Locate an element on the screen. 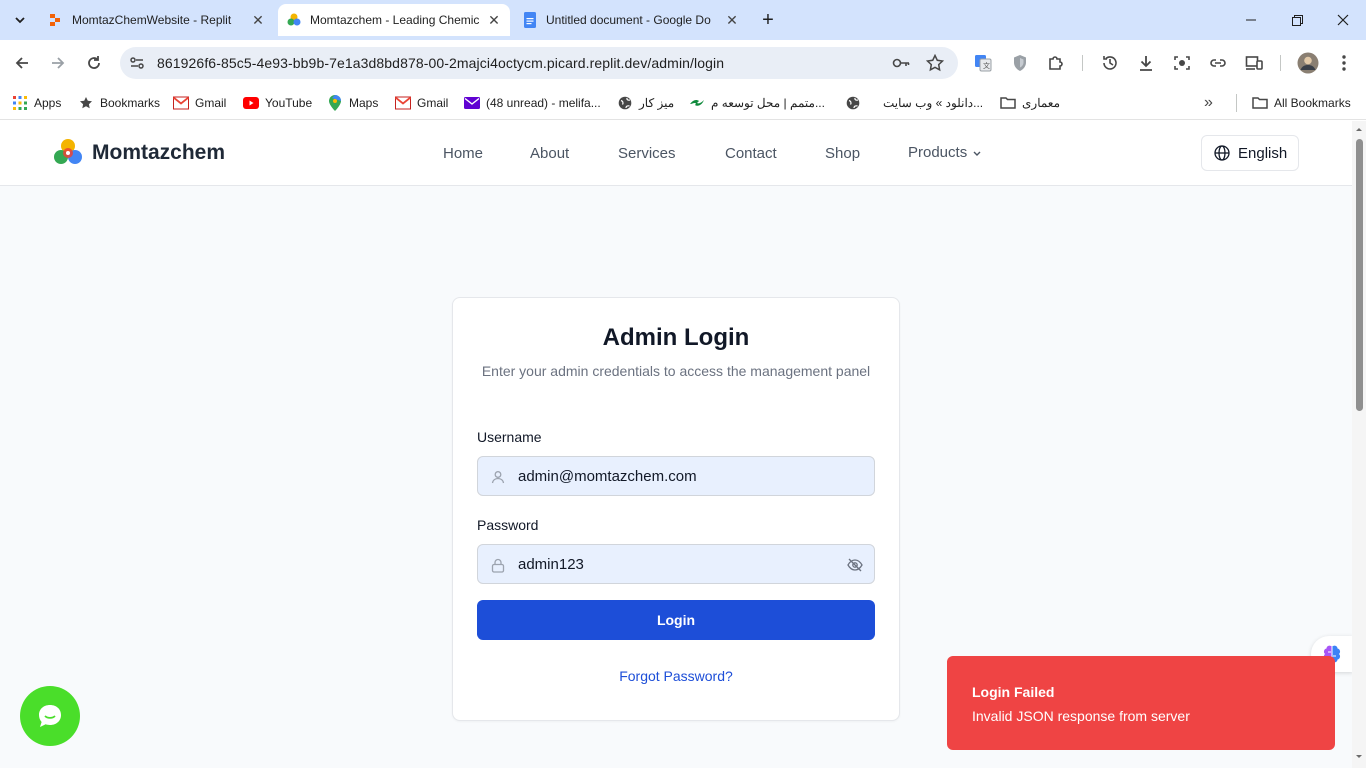  history-button is located at coordinates (1110, 63).